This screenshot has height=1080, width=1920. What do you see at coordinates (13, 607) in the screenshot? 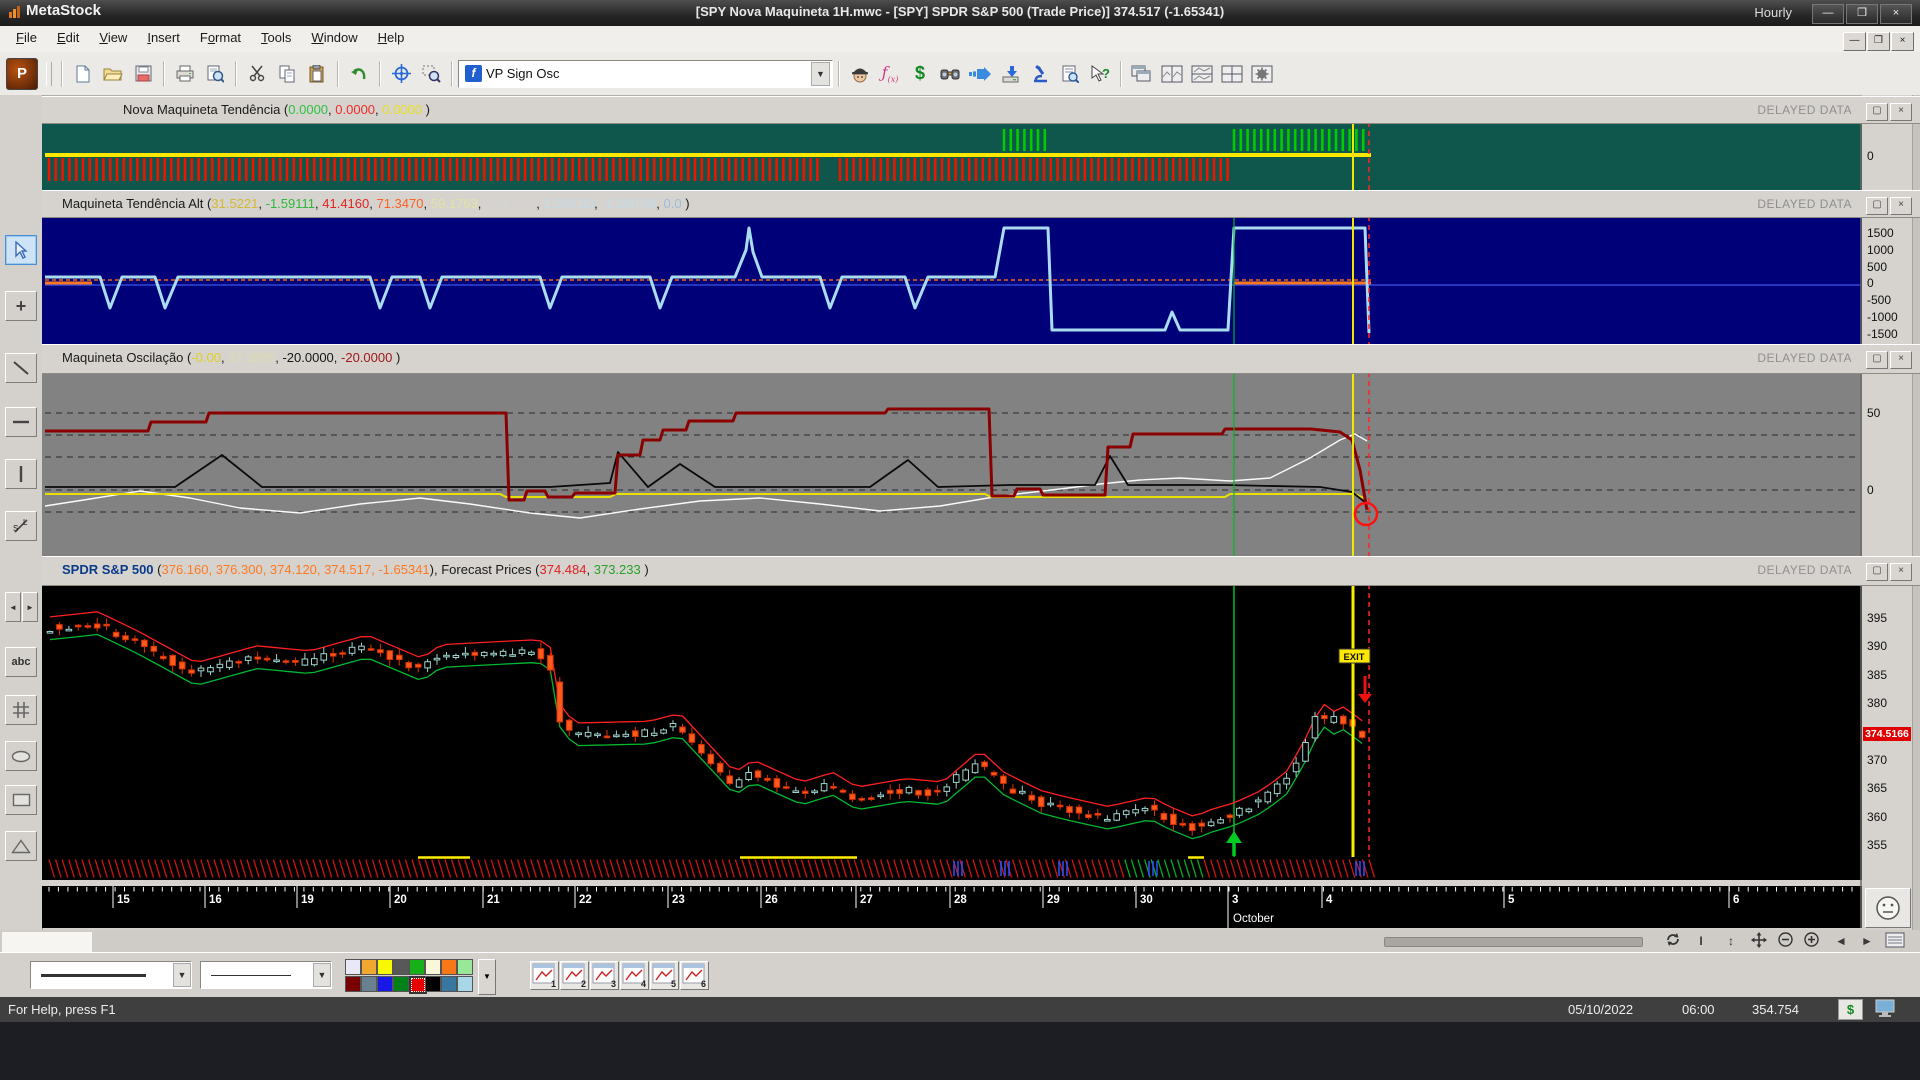
I see `scroll-left-button: ◄` at bounding box center [13, 607].